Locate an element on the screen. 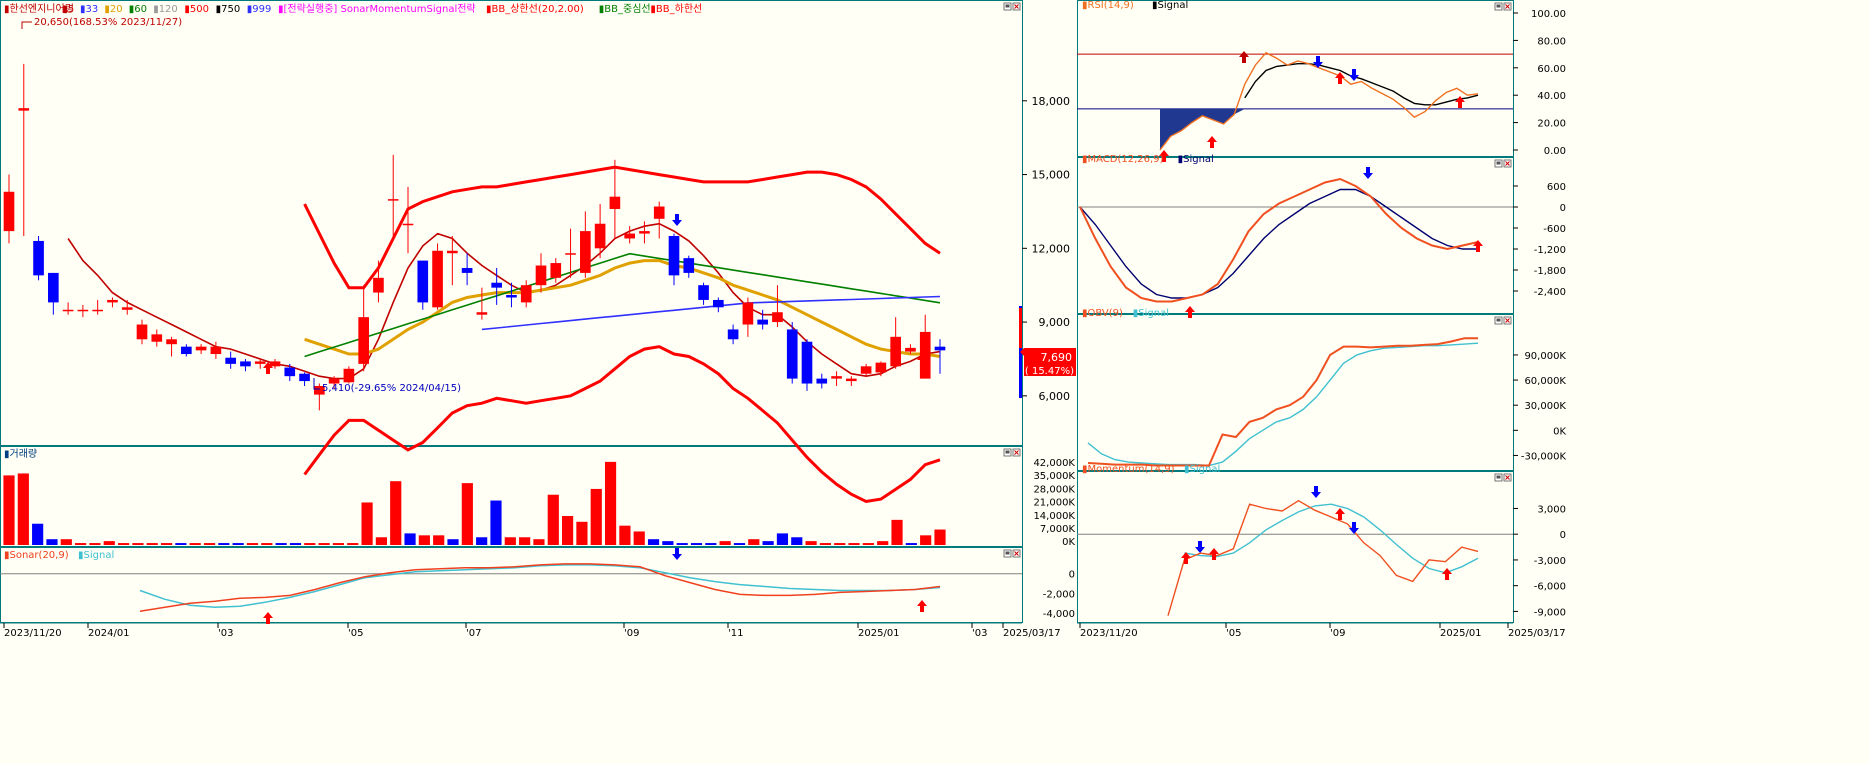 The width and height of the screenshot is (1869, 764). indicator-tick-label: 0K is located at coordinates (1559, 431).